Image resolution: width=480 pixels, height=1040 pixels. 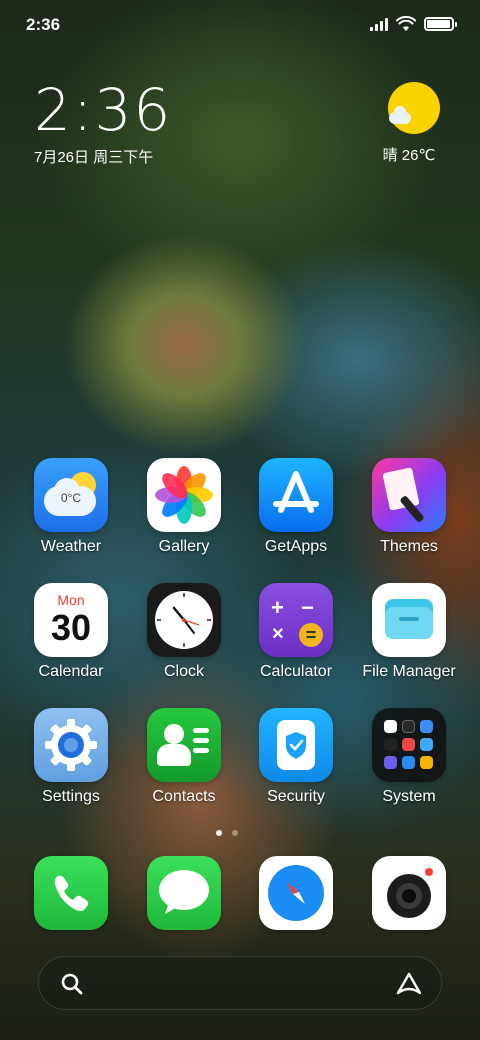 I want to click on page-indicator, so click(x=227, y=833).